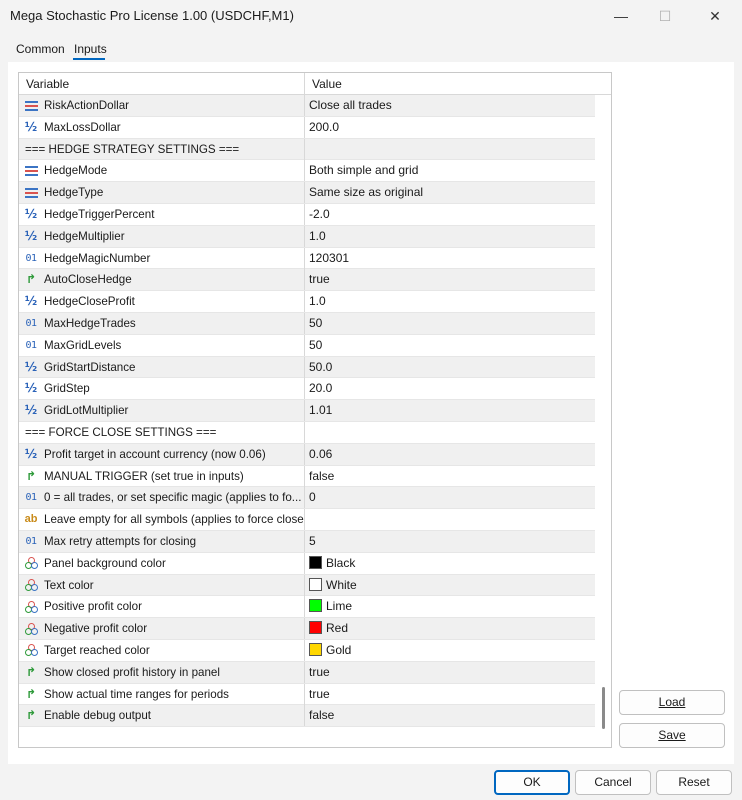 Image resolution: width=742 pixels, height=800 pixels. What do you see at coordinates (90, 367) in the screenshot?
I see `variable-name: GridStartDistance` at bounding box center [90, 367].